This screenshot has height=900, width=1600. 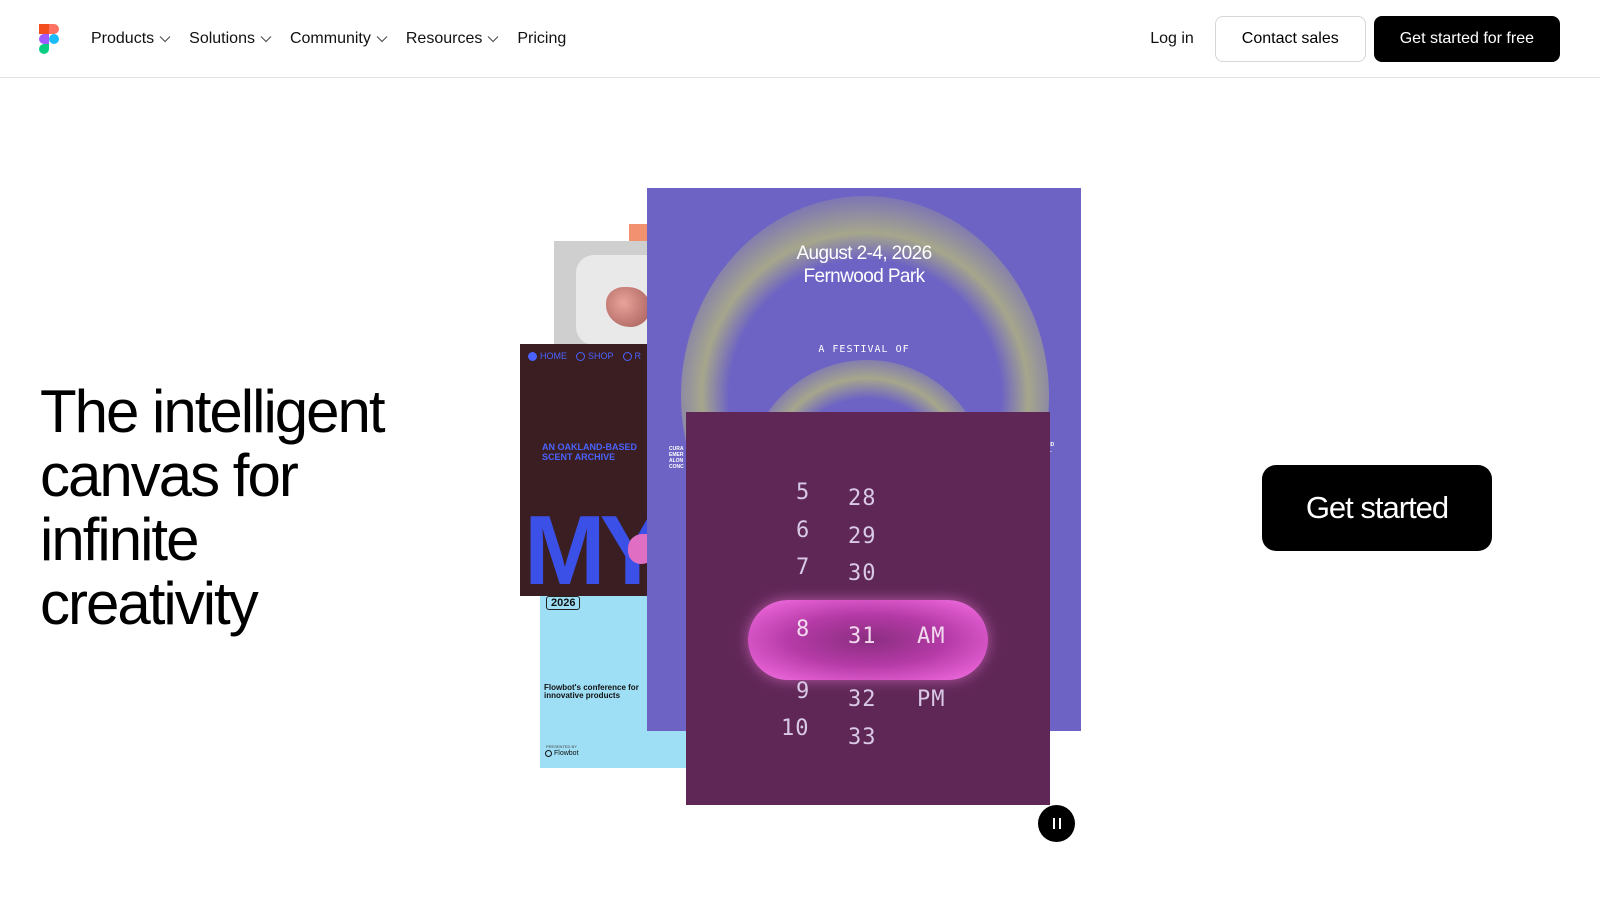 What do you see at coordinates (803, 492) in the screenshot?
I see `hour-value: 5` at bounding box center [803, 492].